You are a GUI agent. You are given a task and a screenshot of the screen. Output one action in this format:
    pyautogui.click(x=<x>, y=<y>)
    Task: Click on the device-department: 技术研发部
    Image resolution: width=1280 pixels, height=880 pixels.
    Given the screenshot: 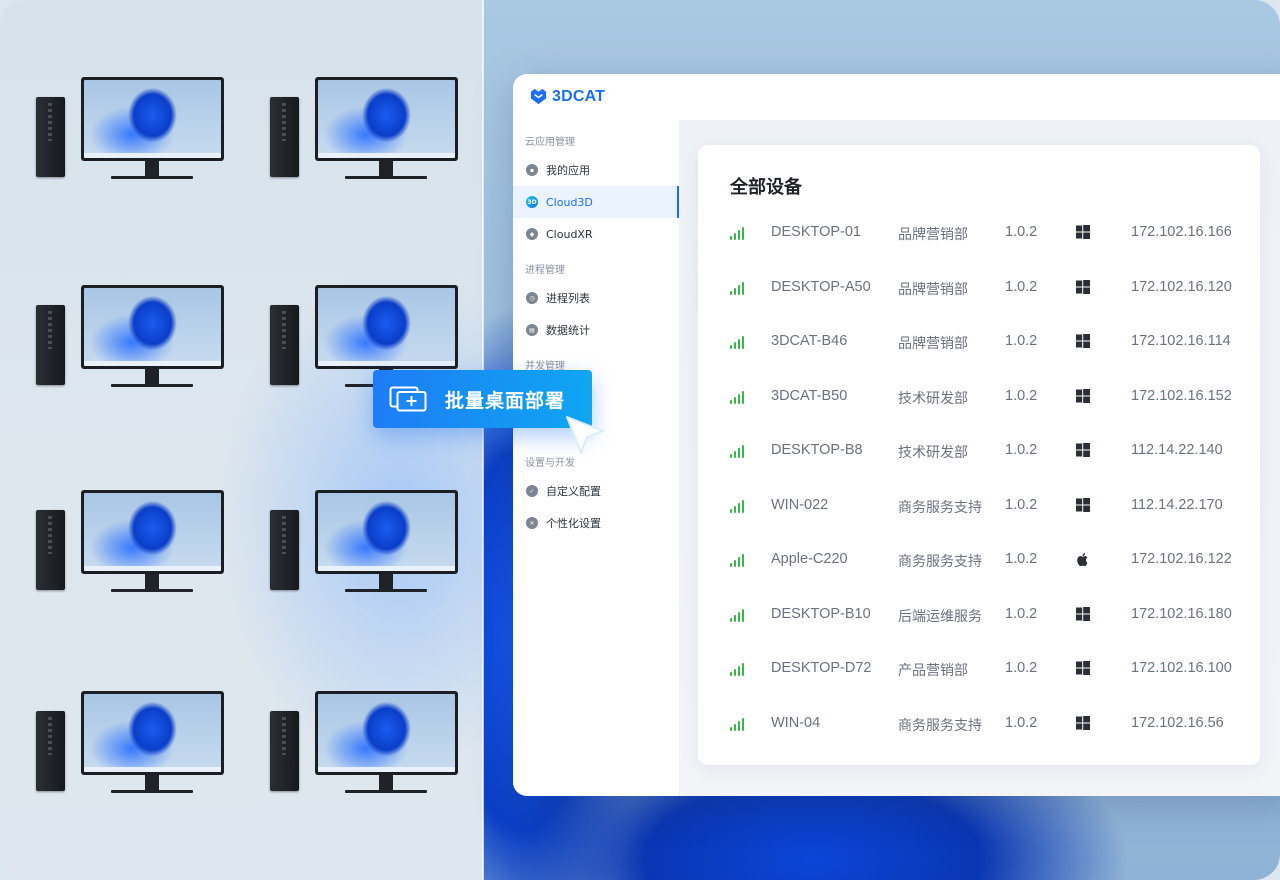 What is the action you would take?
    pyautogui.click(x=933, y=398)
    